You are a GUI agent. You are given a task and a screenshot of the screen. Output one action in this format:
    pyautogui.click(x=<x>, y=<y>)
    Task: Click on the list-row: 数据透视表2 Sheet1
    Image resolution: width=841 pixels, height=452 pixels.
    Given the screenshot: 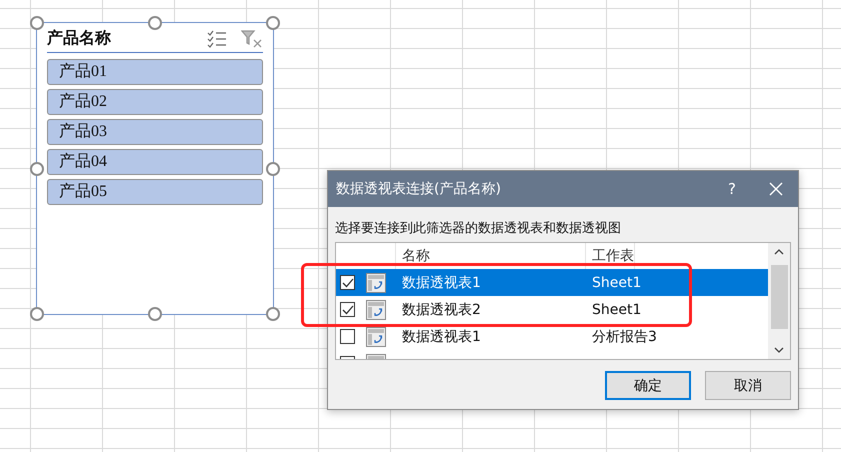 What is the action you would take?
    pyautogui.click(x=552, y=309)
    